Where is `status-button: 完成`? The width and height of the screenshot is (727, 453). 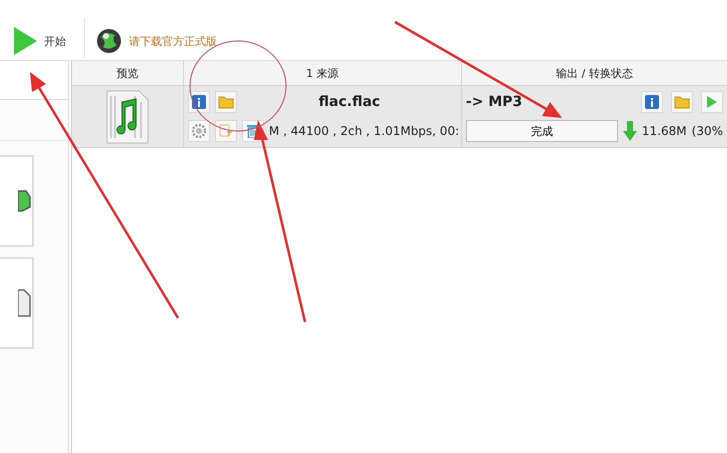
status-button: 完成 is located at coordinates (542, 131).